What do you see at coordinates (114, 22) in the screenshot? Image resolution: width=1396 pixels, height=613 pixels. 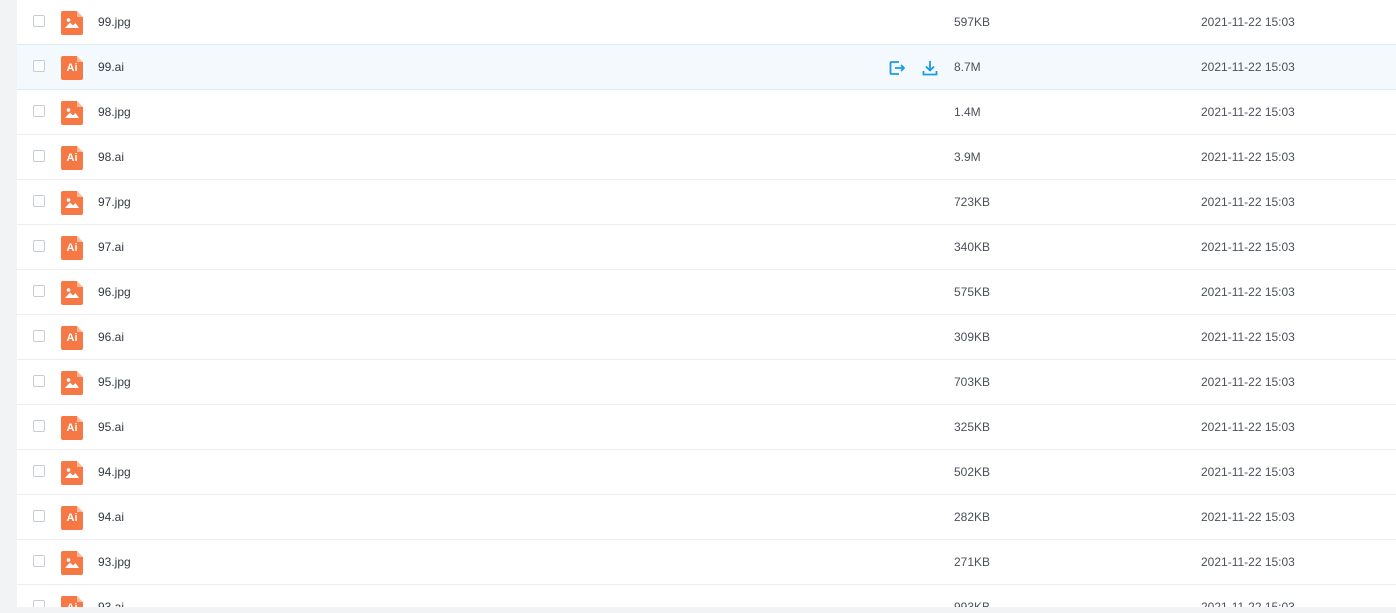 I see `file-name: 99.jpg` at bounding box center [114, 22].